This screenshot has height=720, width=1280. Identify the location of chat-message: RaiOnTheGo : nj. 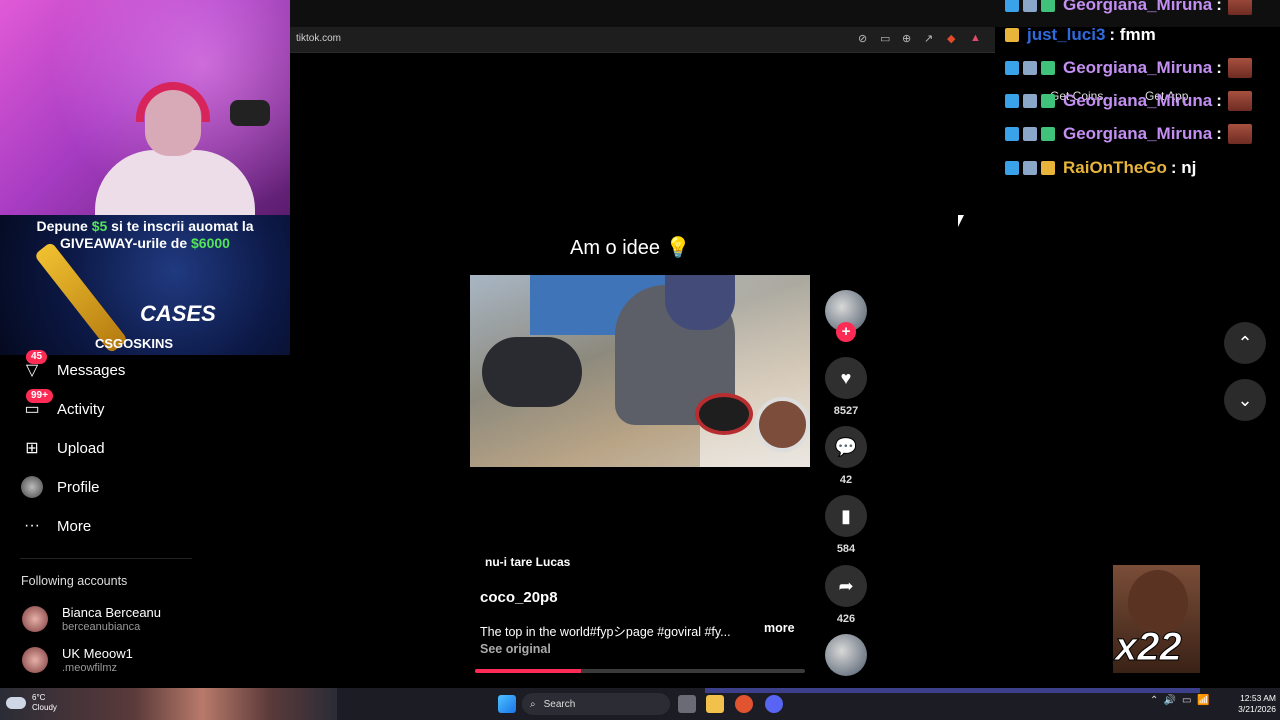
(1100, 168).